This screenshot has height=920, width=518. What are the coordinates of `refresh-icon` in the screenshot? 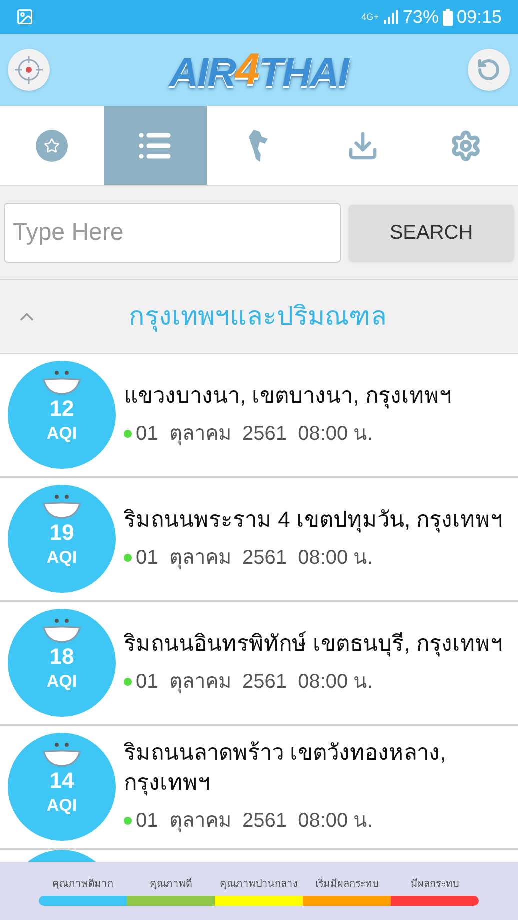 It's located at (488, 70).